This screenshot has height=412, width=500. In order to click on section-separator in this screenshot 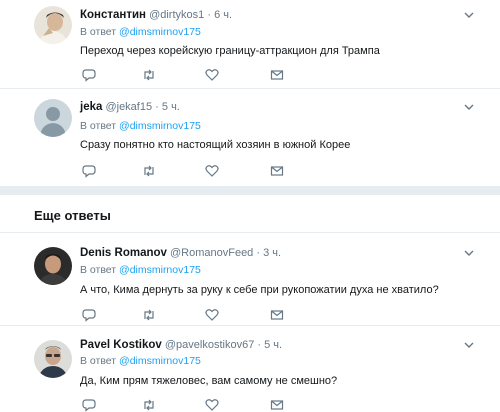, I will do `click(250, 190)`.